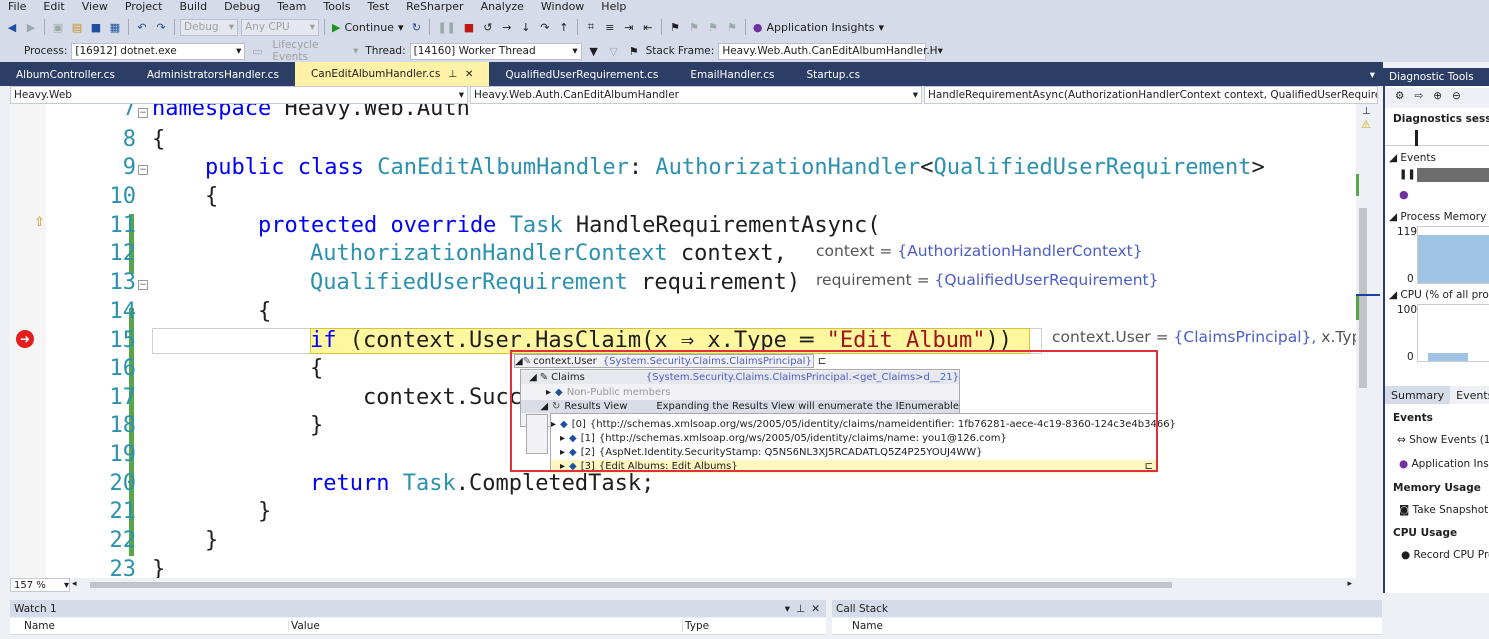 The image size is (1489, 639). What do you see at coordinates (629, 27) in the screenshot?
I see `indent-icon: ⇥` at bounding box center [629, 27].